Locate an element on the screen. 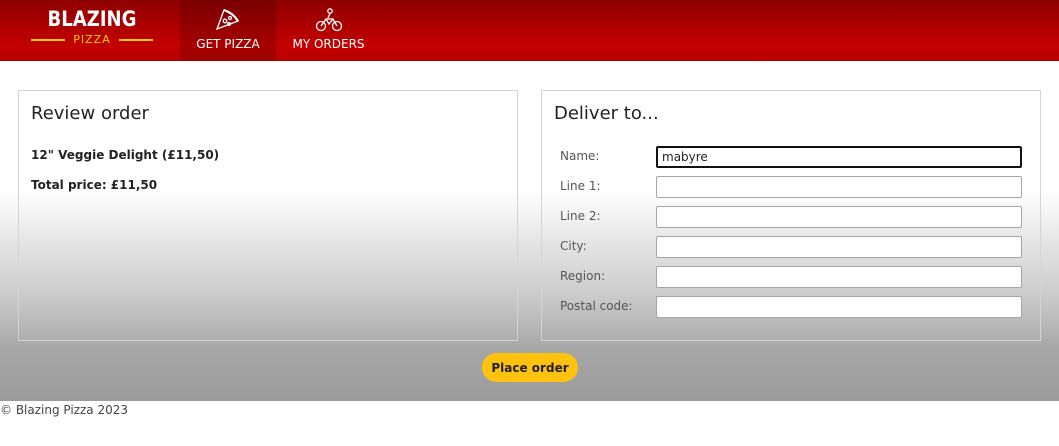  name-label: Name: is located at coordinates (580, 156).